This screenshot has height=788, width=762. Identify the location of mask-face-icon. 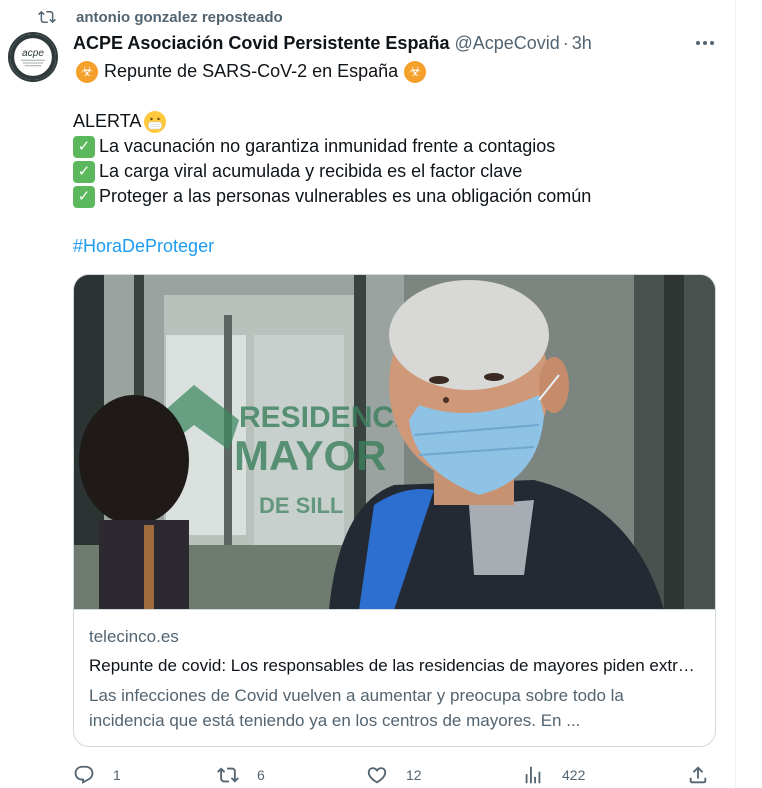
(155, 121).